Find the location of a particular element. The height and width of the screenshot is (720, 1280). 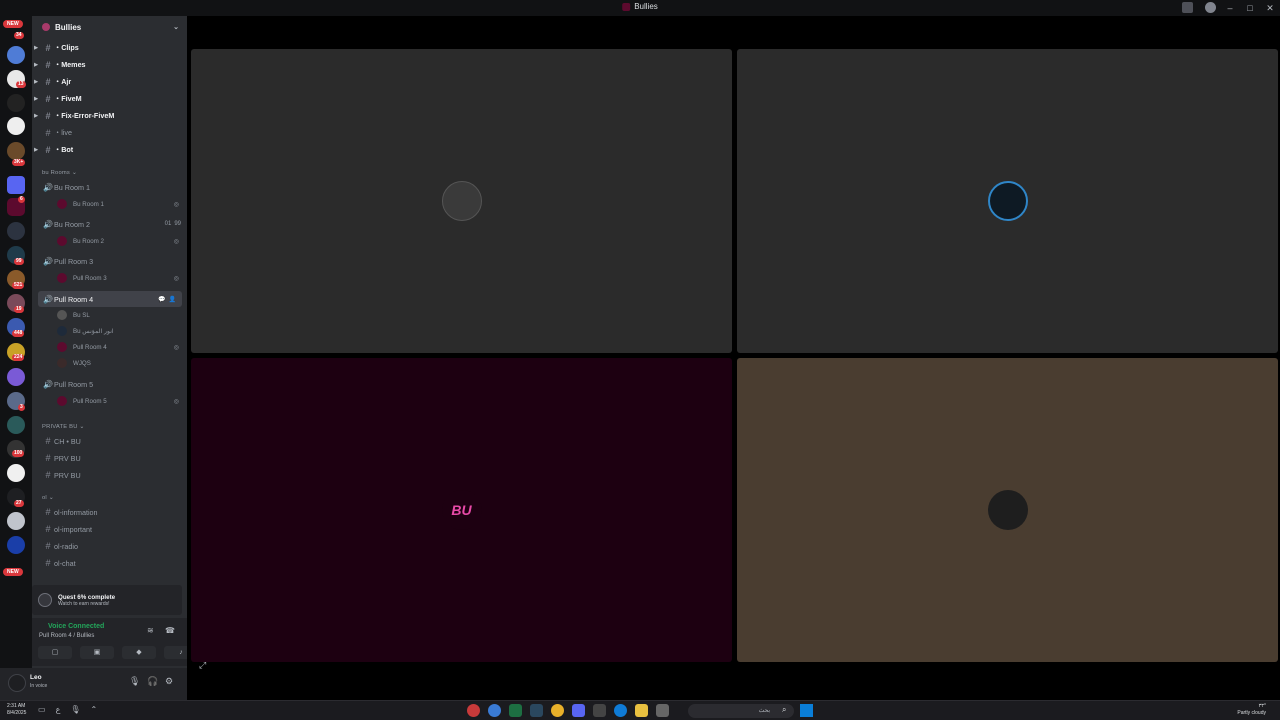

voice-member: Bu SL is located at coordinates (122, 315).